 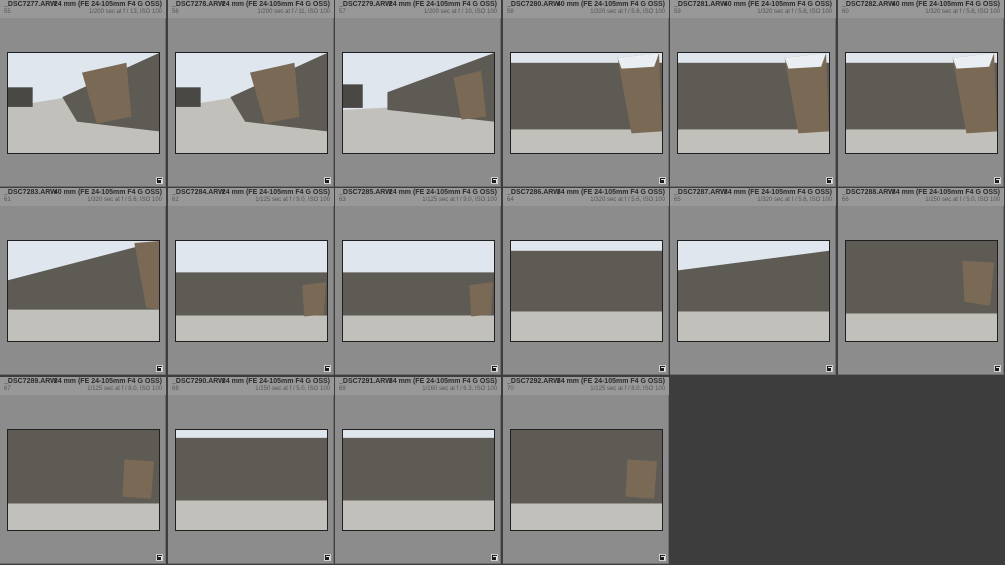 I want to click on photo-filename: _DSC7284.ARW, so click(x=198, y=192).